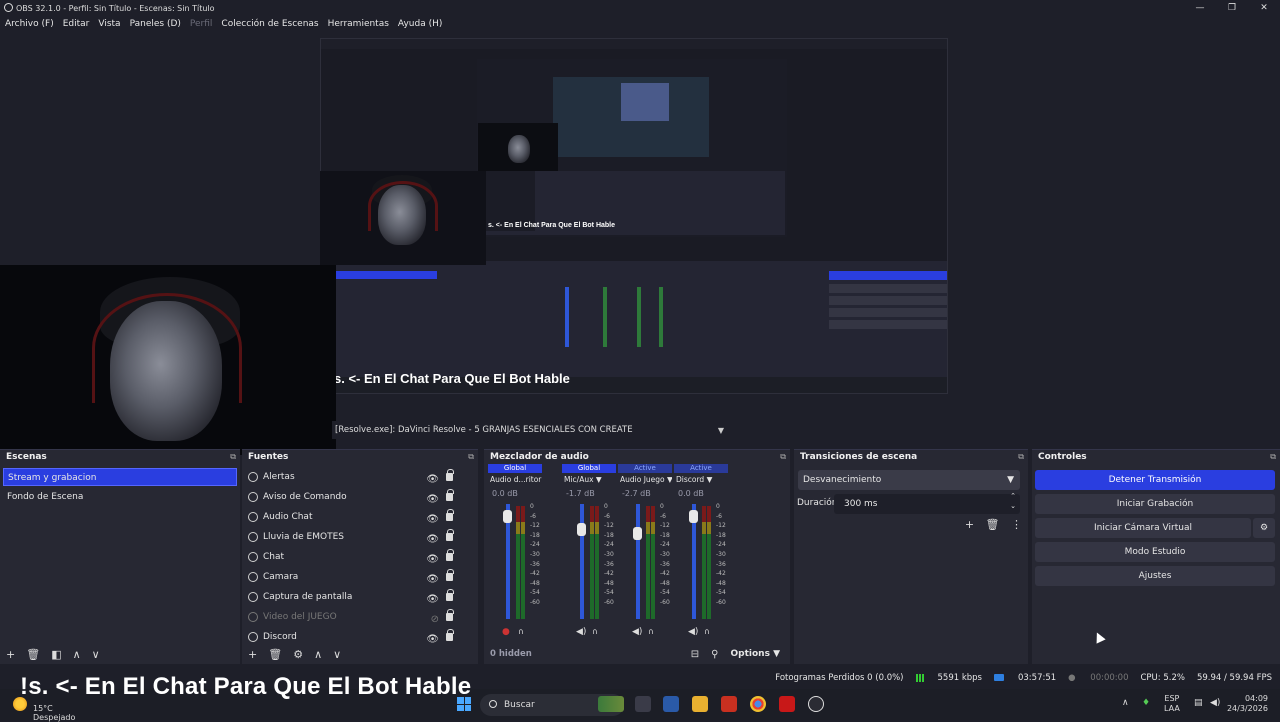  Describe the element at coordinates (269, 24) in the screenshot. I see `menu-coleccion-escenas: Colección de Escenas` at that location.